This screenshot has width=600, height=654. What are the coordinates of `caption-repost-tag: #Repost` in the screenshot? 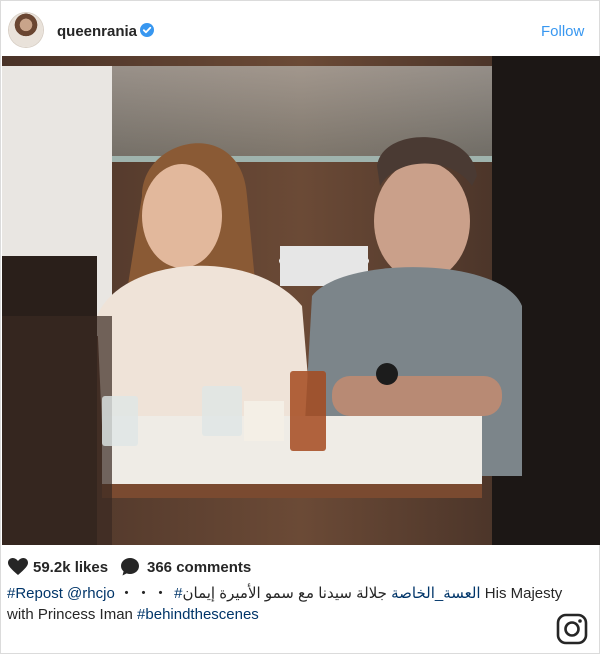 It's located at (35, 593).